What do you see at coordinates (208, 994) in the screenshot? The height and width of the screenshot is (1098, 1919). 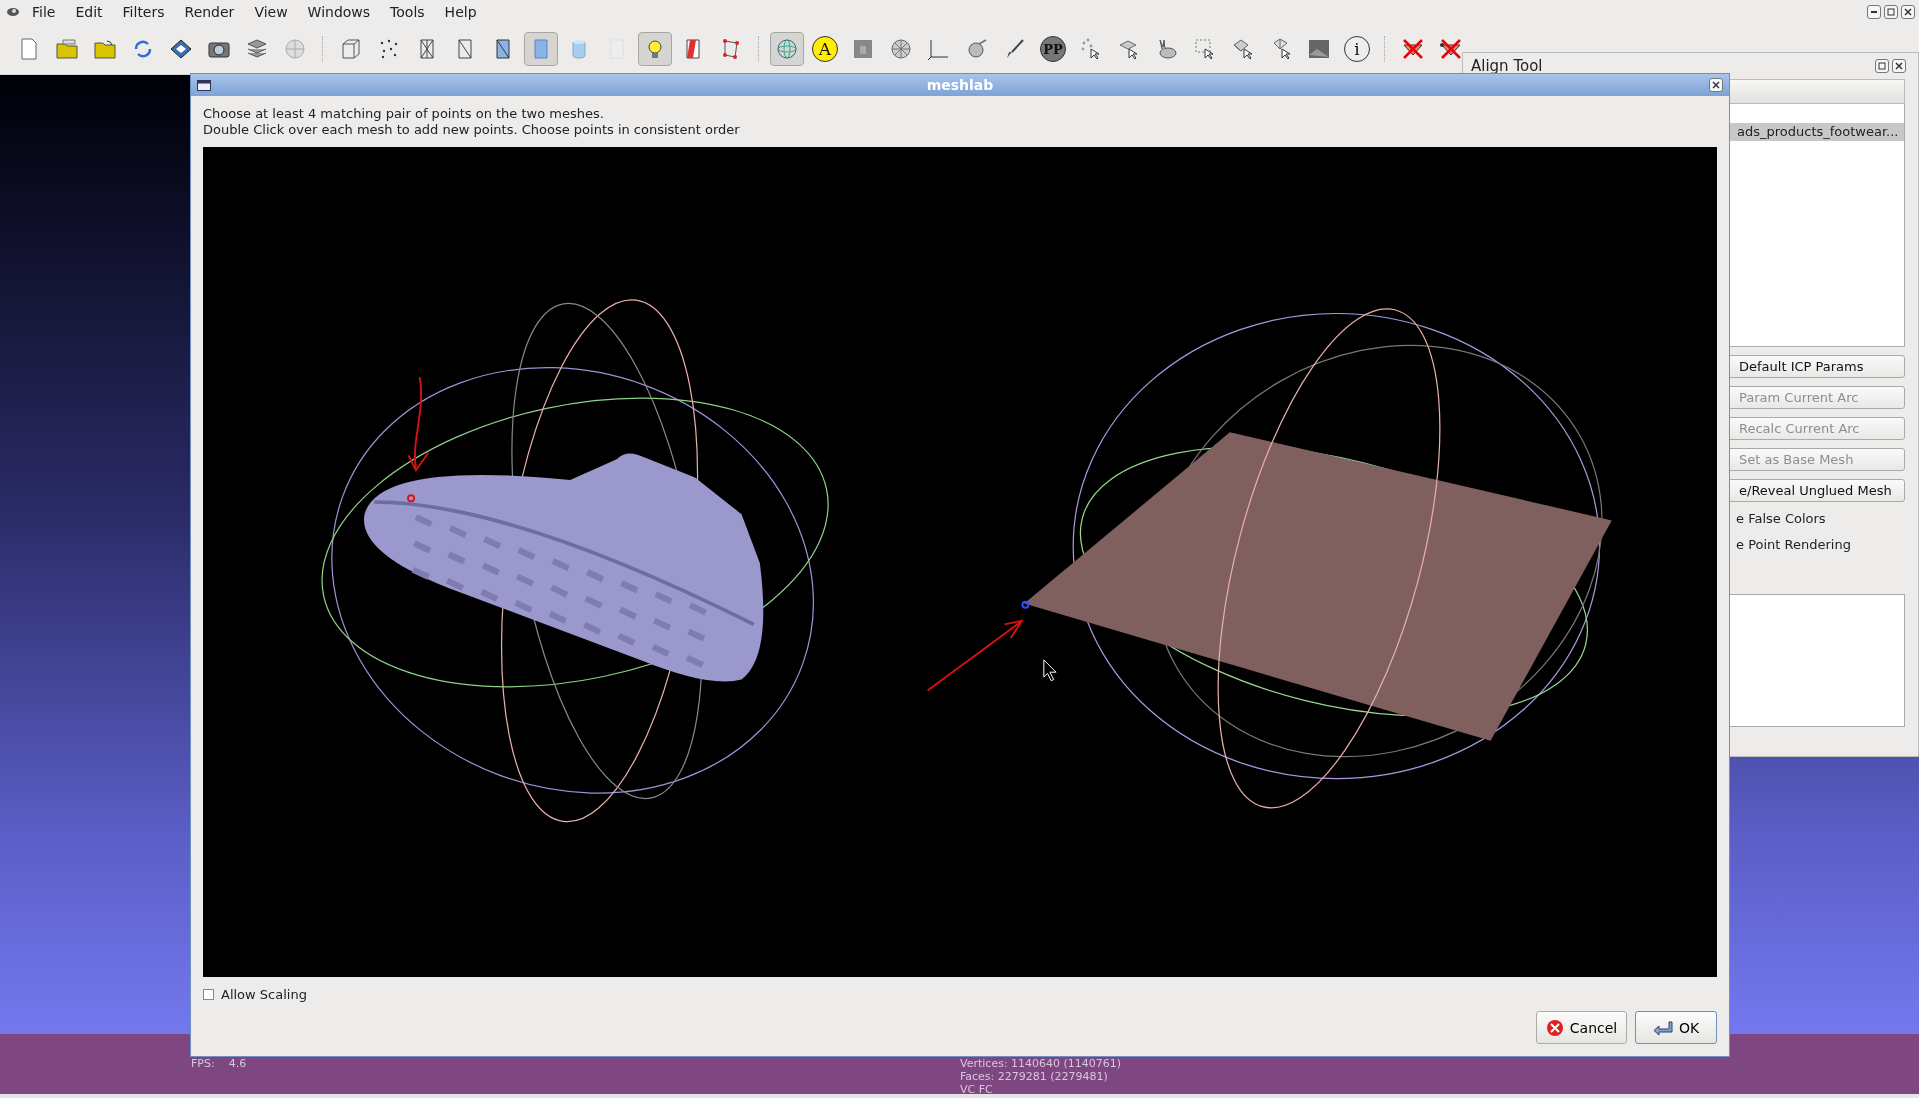 I see `checkbox` at bounding box center [208, 994].